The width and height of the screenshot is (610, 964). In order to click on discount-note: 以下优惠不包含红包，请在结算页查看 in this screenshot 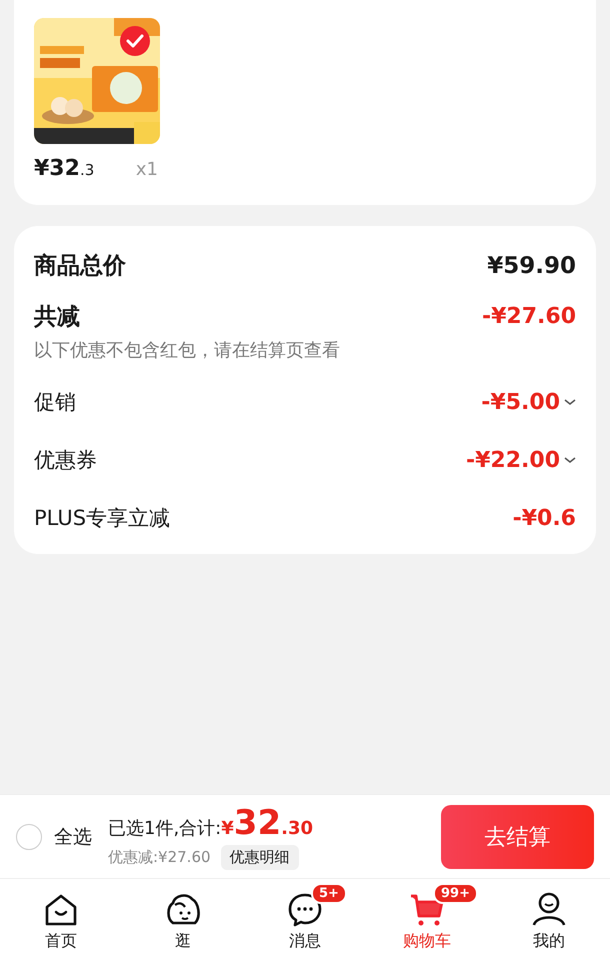, I will do `click(187, 350)`.